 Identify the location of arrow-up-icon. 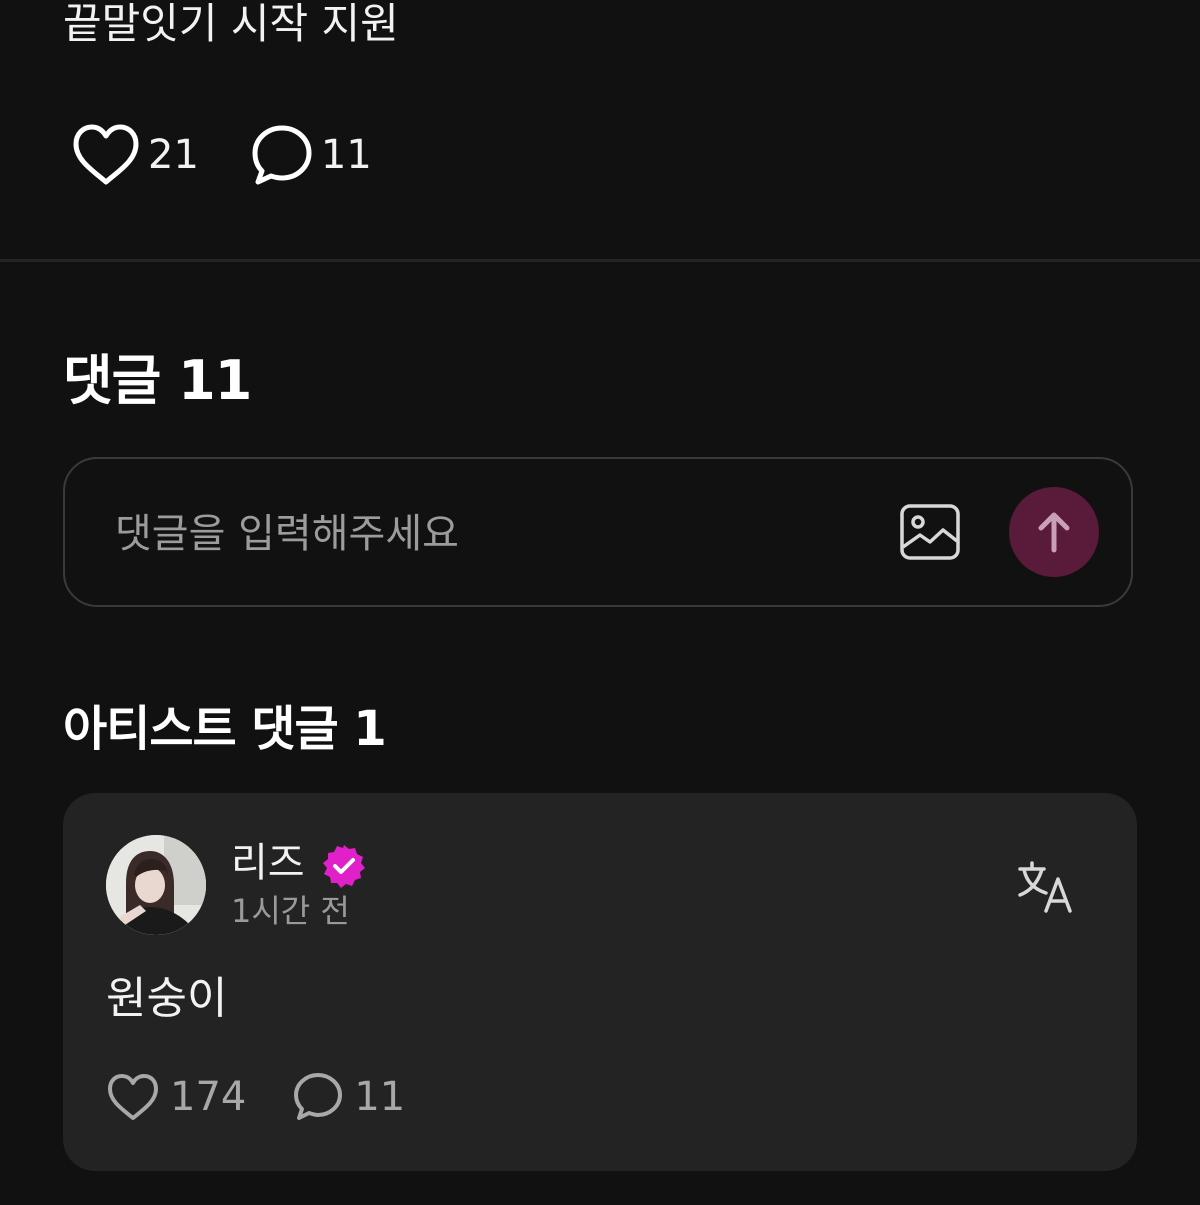
(1054, 532).